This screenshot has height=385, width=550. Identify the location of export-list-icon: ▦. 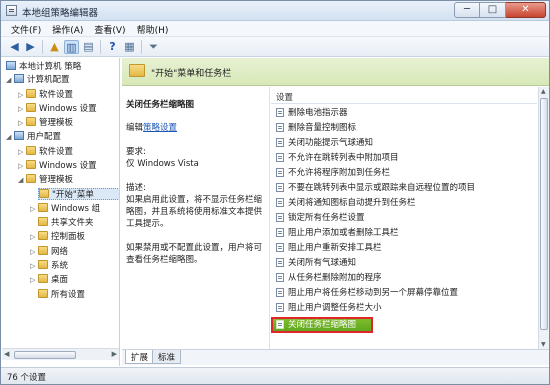
(129, 47).